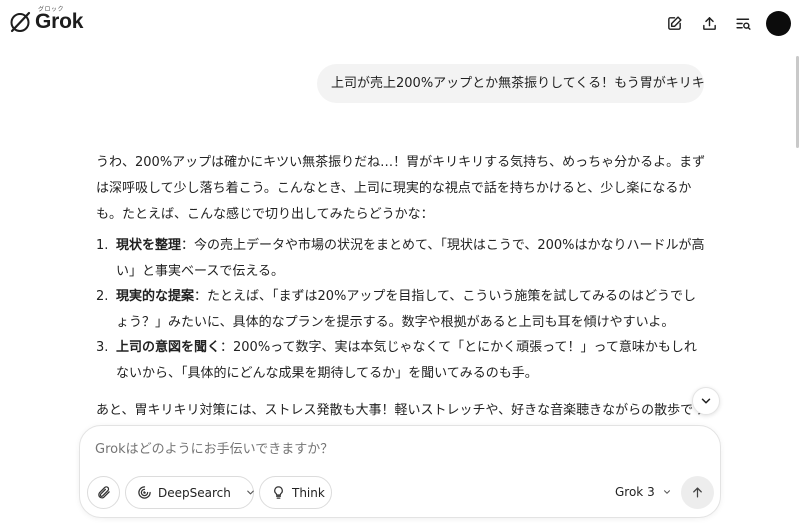 This screenshot has width=800, height=525. What do you see at coordinates (102, 245) in the screenshot?
I see `list-number: 1.` at bounding box center [102, 245].